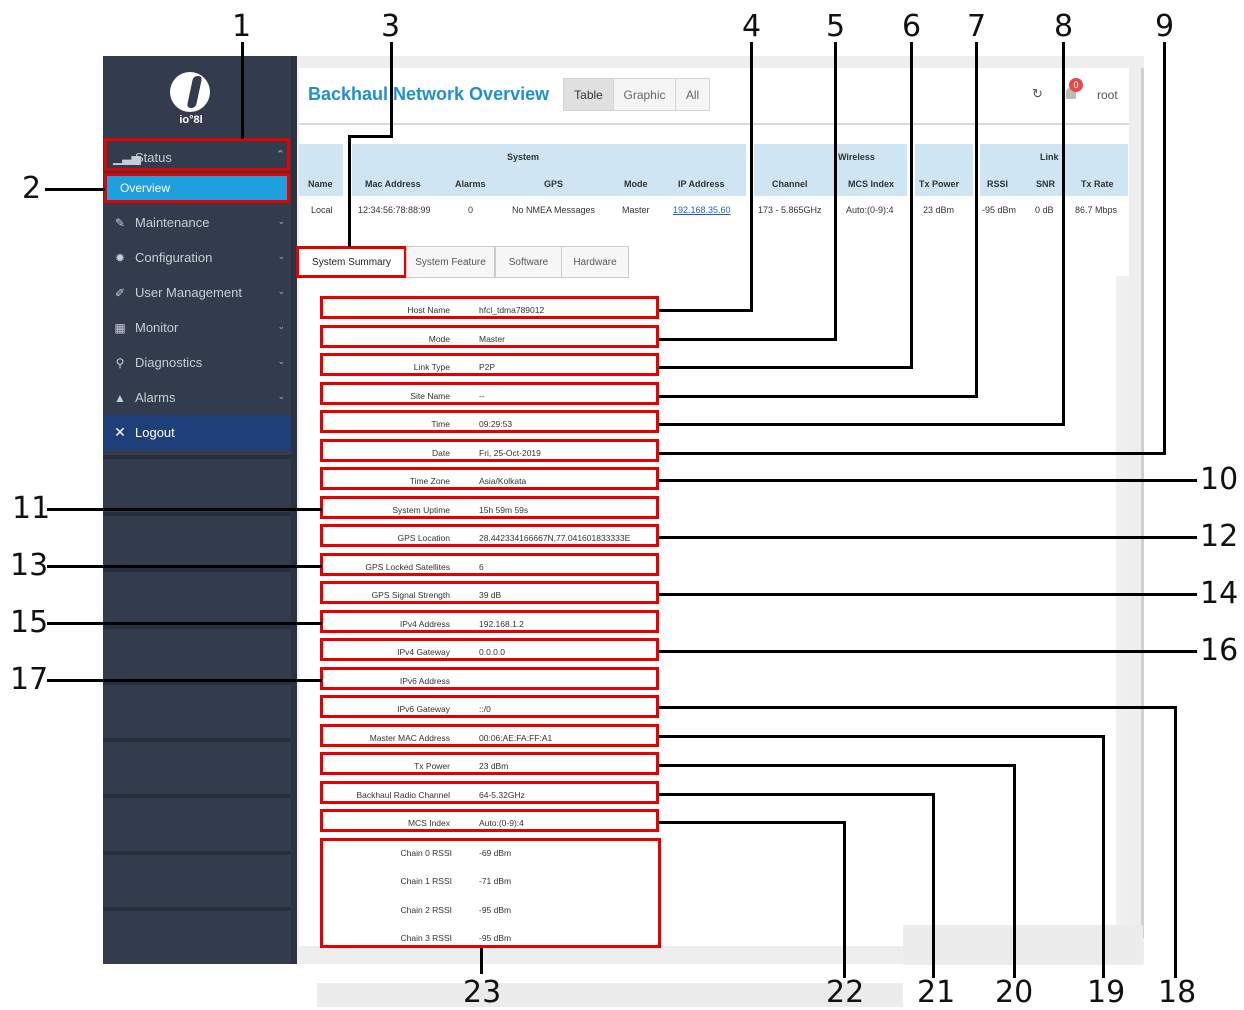 The image size is (1244, 1010). I want to click on sidebar-item-alarms: ▲ Alarms ⌄, so click(197, 397).